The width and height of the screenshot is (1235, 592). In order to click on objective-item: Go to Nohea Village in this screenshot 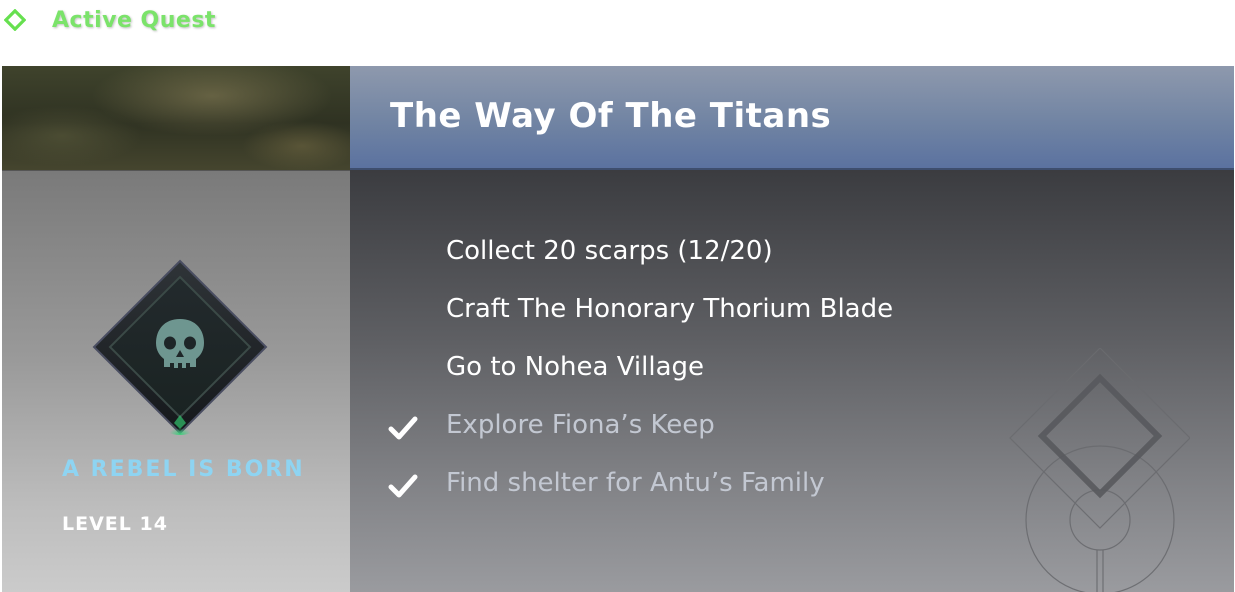, I will do `click(792, 377)`.